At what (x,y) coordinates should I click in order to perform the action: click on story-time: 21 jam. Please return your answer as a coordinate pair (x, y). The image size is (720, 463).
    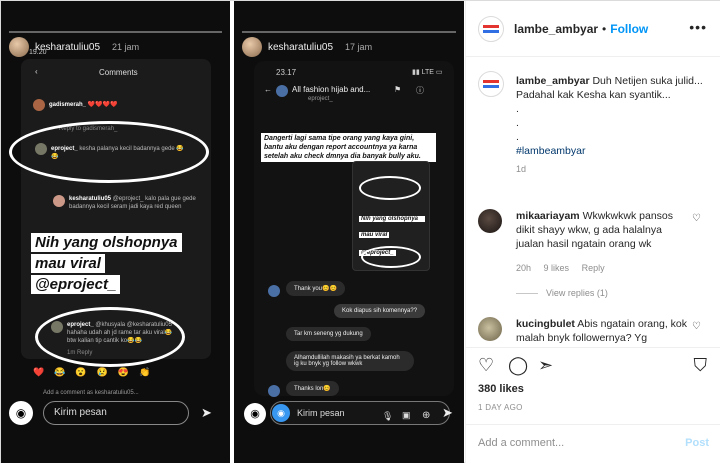
    Looking at the image, I should click on (126, 47).